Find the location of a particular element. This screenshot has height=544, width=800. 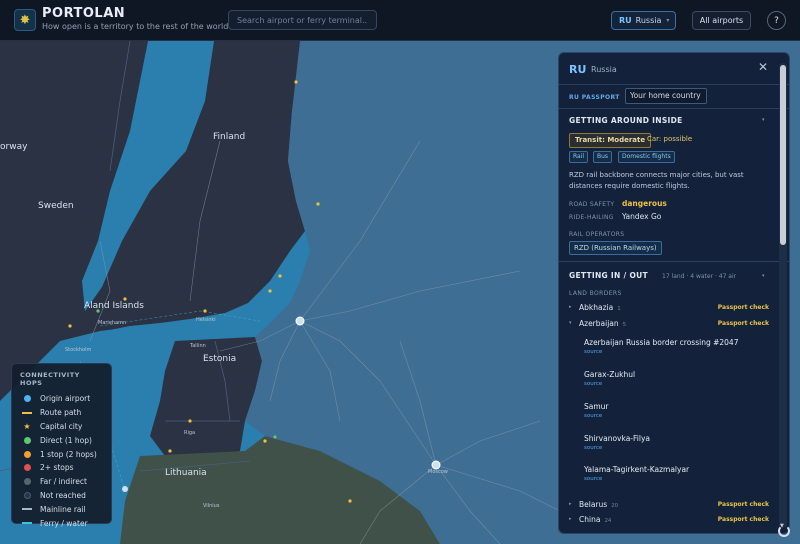

map-label-norway: orway is located at coordinates (14, 147).